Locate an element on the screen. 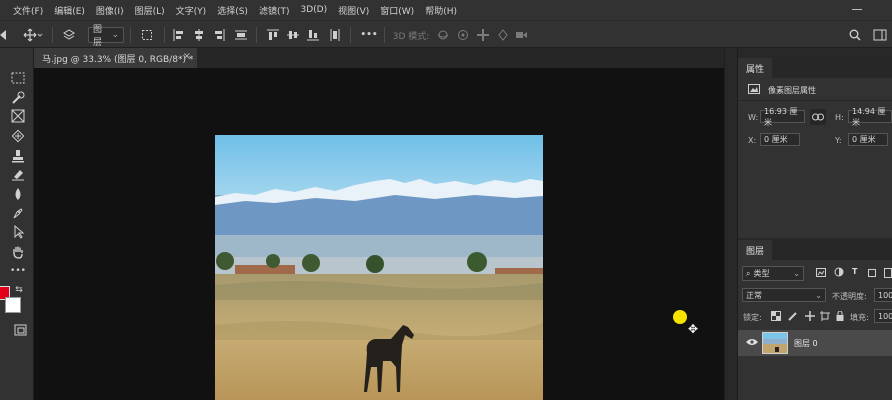 The height and width of the screenshot is (400, 892). home-icon is located at coordinates (4, 35).